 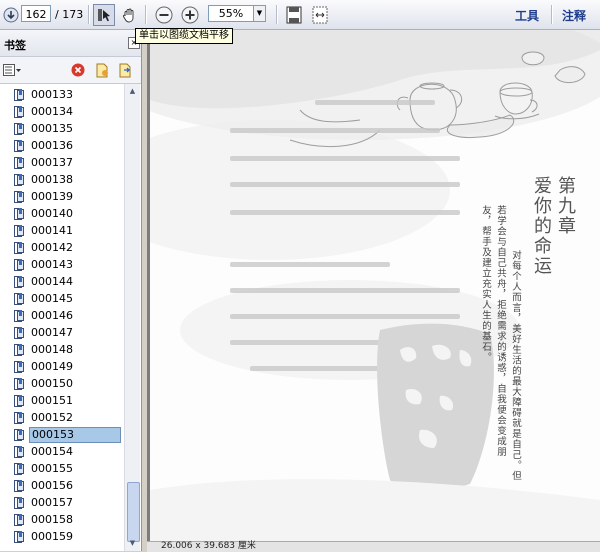 What do you see at coordinates (52, 162) in the screenshot?
I see `bookmark-label: 000137` at bounding box center [52, 162].